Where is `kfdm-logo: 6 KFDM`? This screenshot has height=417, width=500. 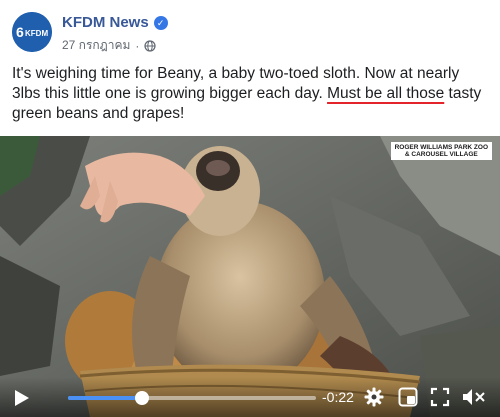 kfdm-logo: 6 KFDM is located at coordinates (32, 32).